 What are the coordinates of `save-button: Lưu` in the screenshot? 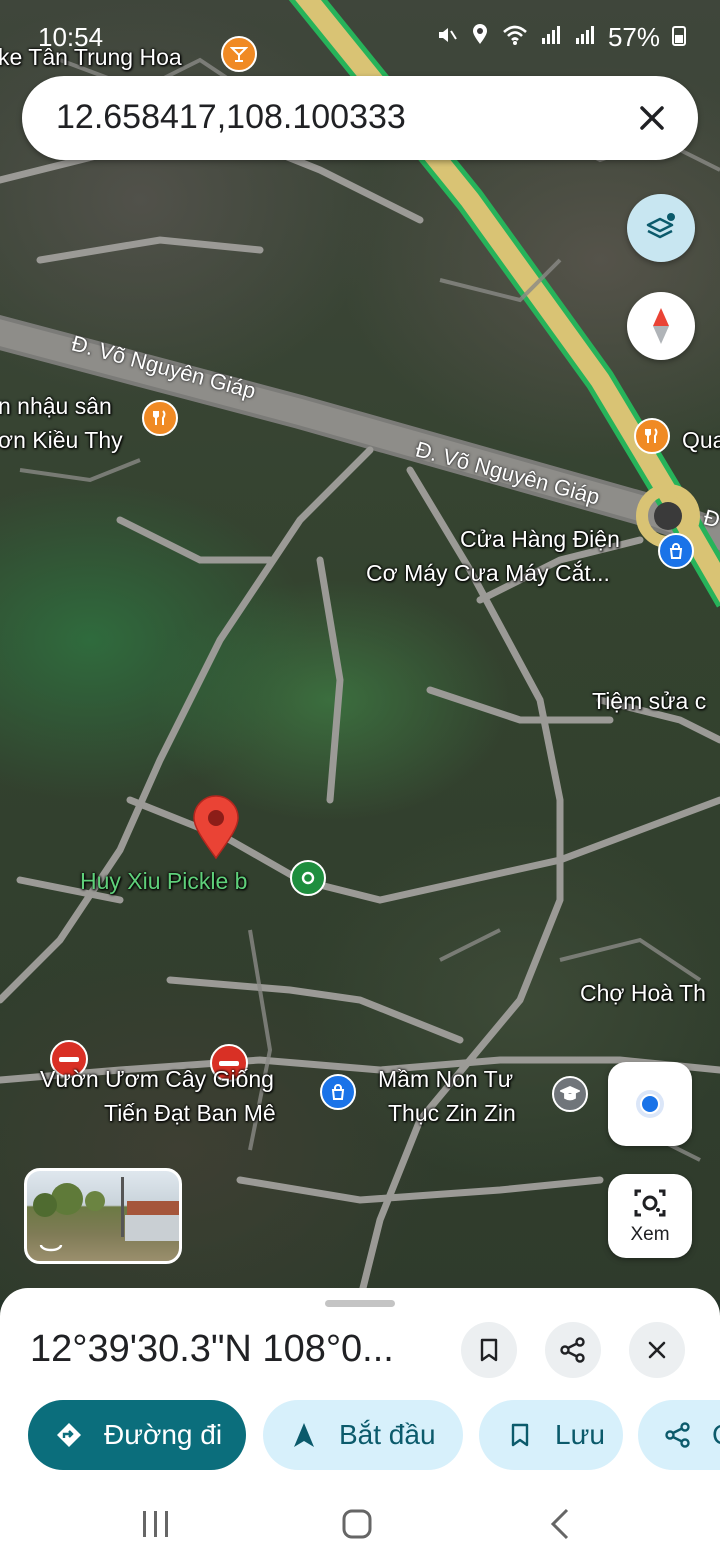 It's located at (551, 1435).